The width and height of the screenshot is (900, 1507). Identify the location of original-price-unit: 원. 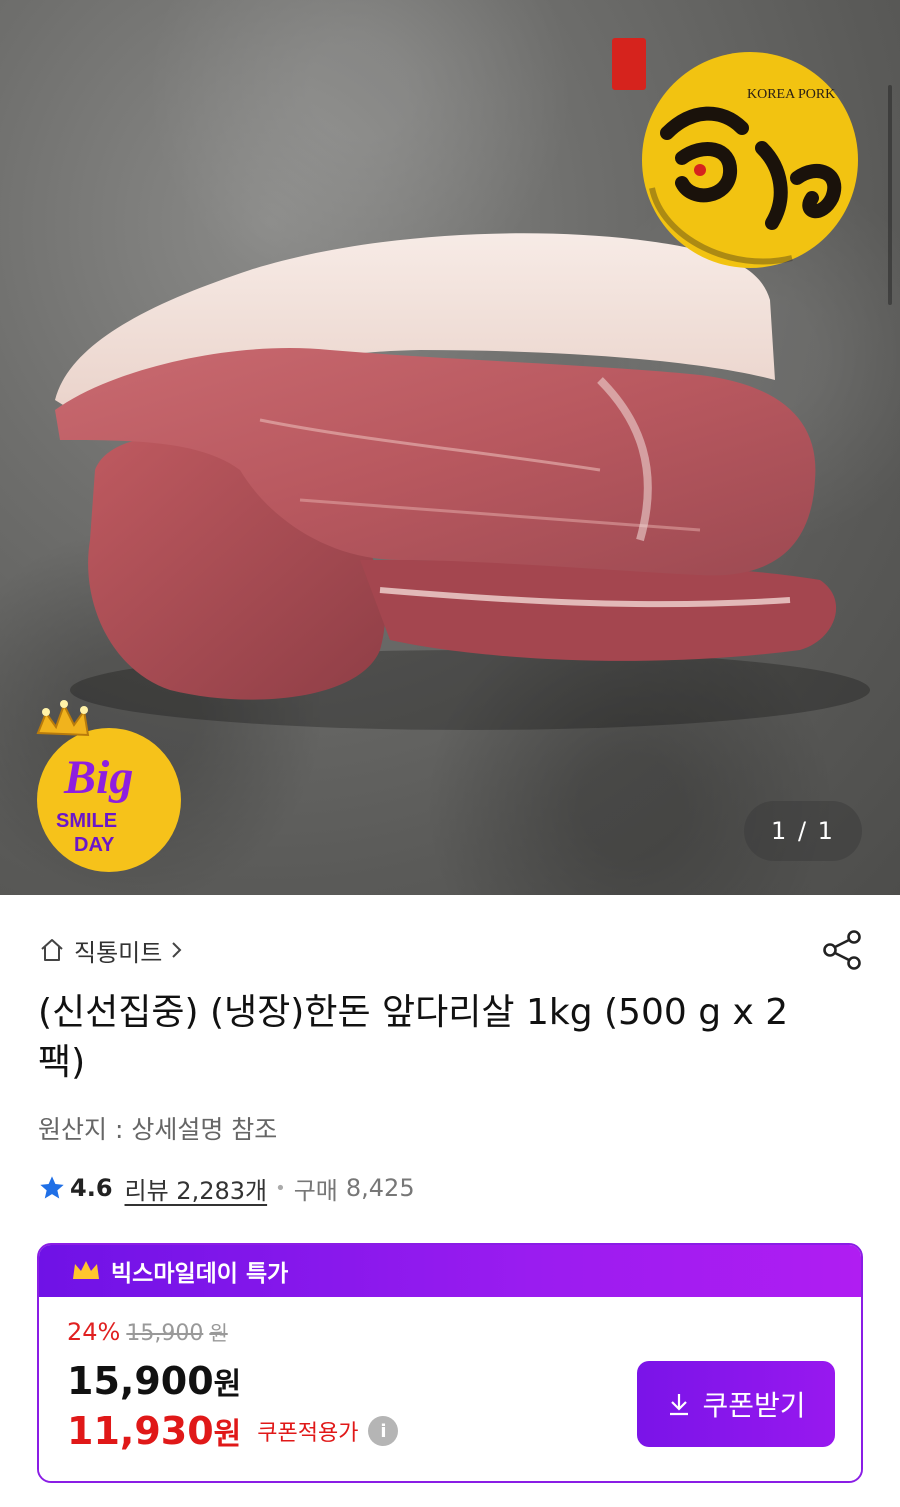
(218, 1333).